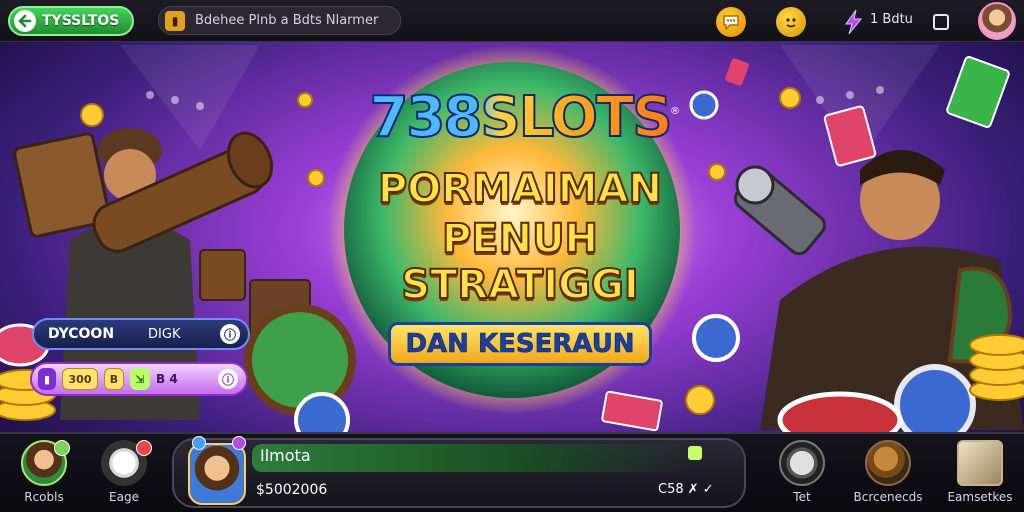 This screenshot has width=1024, height=512. Describe the element at coordinates (81, 21) in the screenshot. I see `back-button-label: TYSSLTOS` at that location.